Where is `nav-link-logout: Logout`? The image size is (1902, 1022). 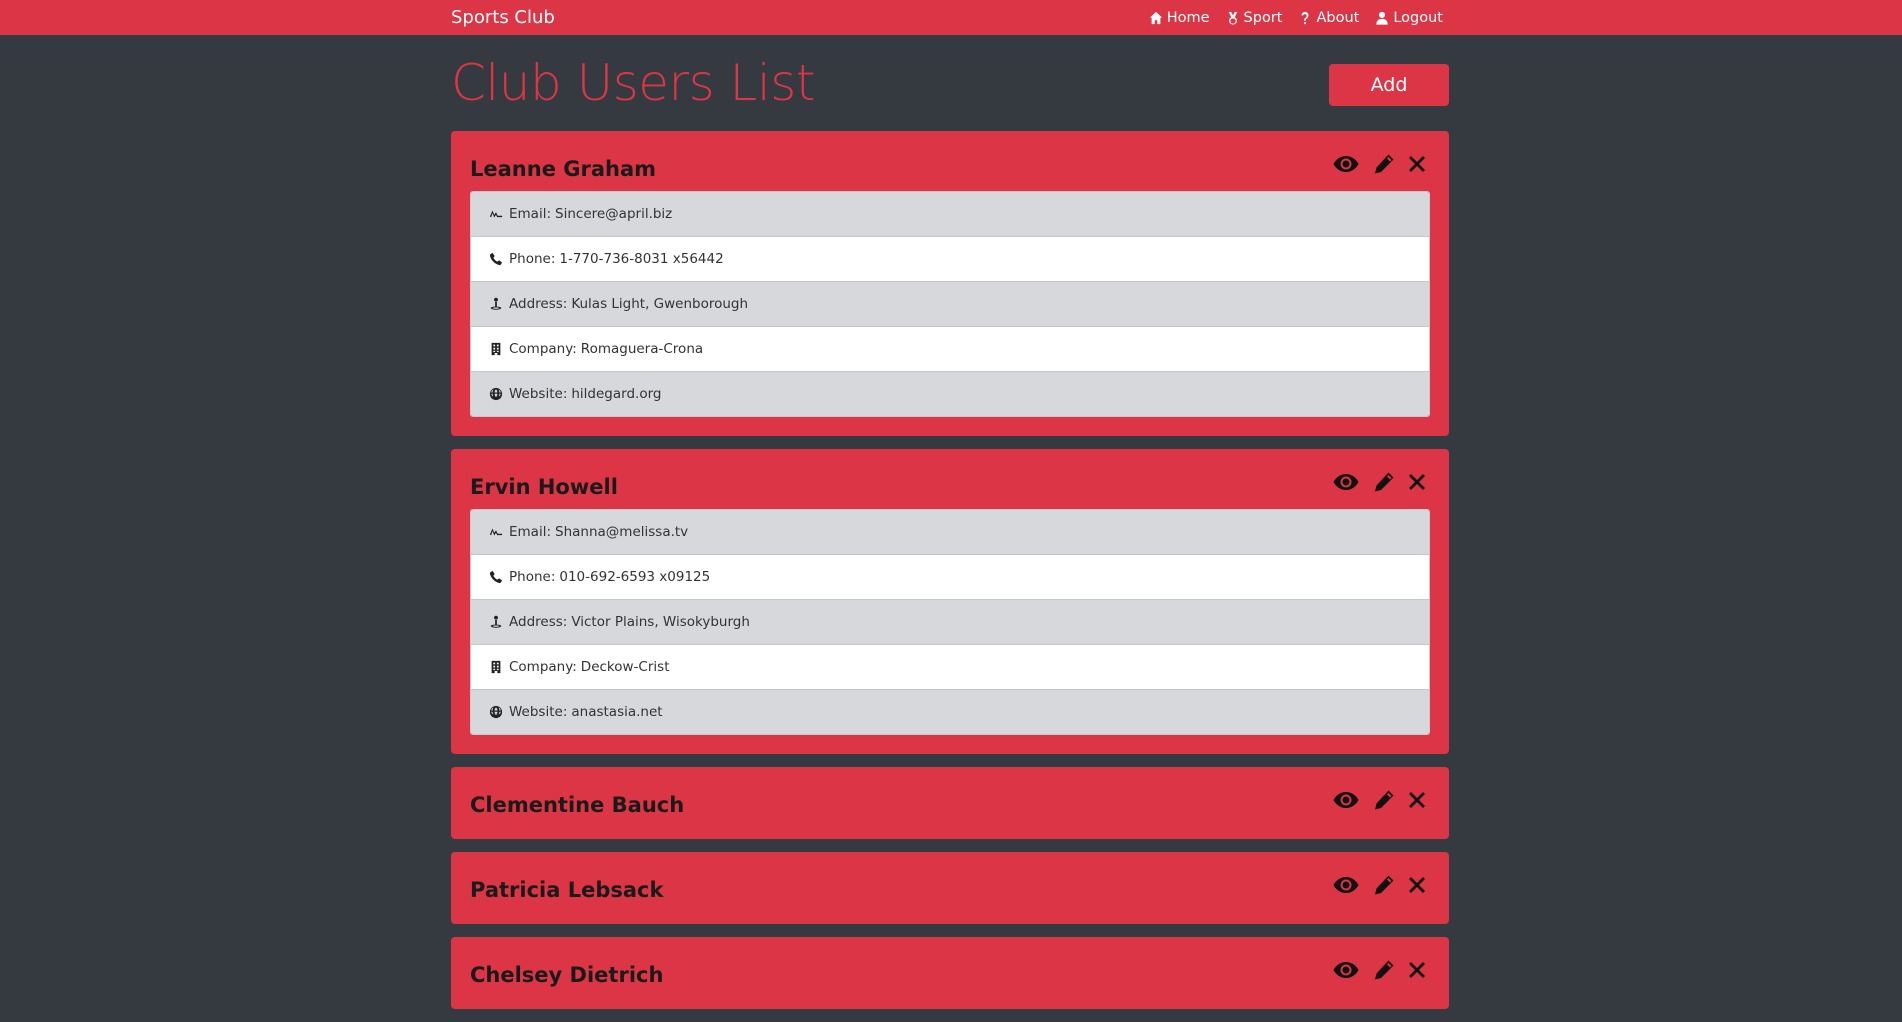 nav-link-logout: Logout is located at coordinates (1409, 18).